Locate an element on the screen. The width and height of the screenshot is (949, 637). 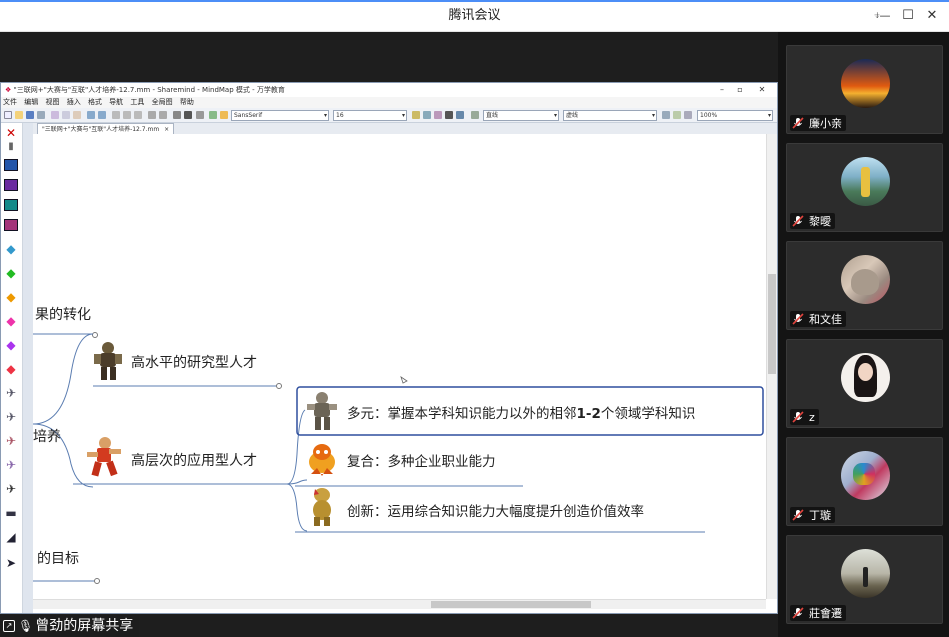
participant-tile: z is located at coordinates (864, 383).